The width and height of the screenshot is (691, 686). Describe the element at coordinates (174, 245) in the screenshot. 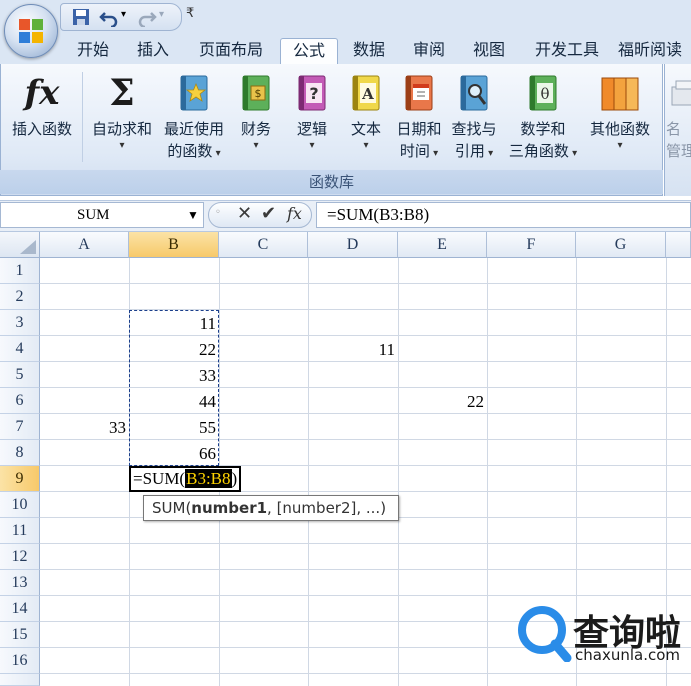

I see `column-header-b: B` at that location.